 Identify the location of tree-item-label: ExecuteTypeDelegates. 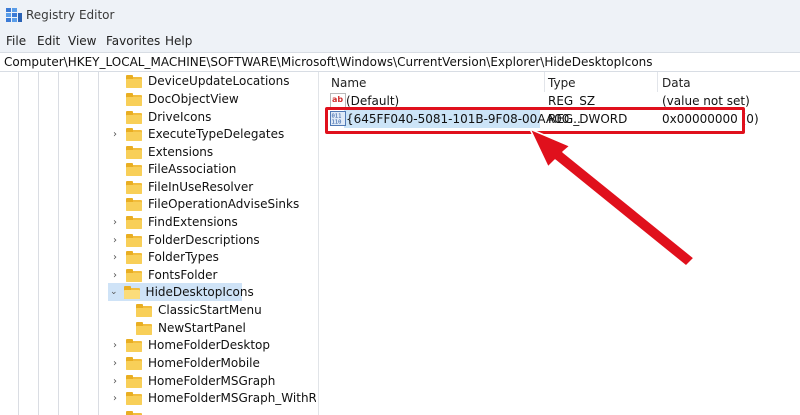
(216, 134).